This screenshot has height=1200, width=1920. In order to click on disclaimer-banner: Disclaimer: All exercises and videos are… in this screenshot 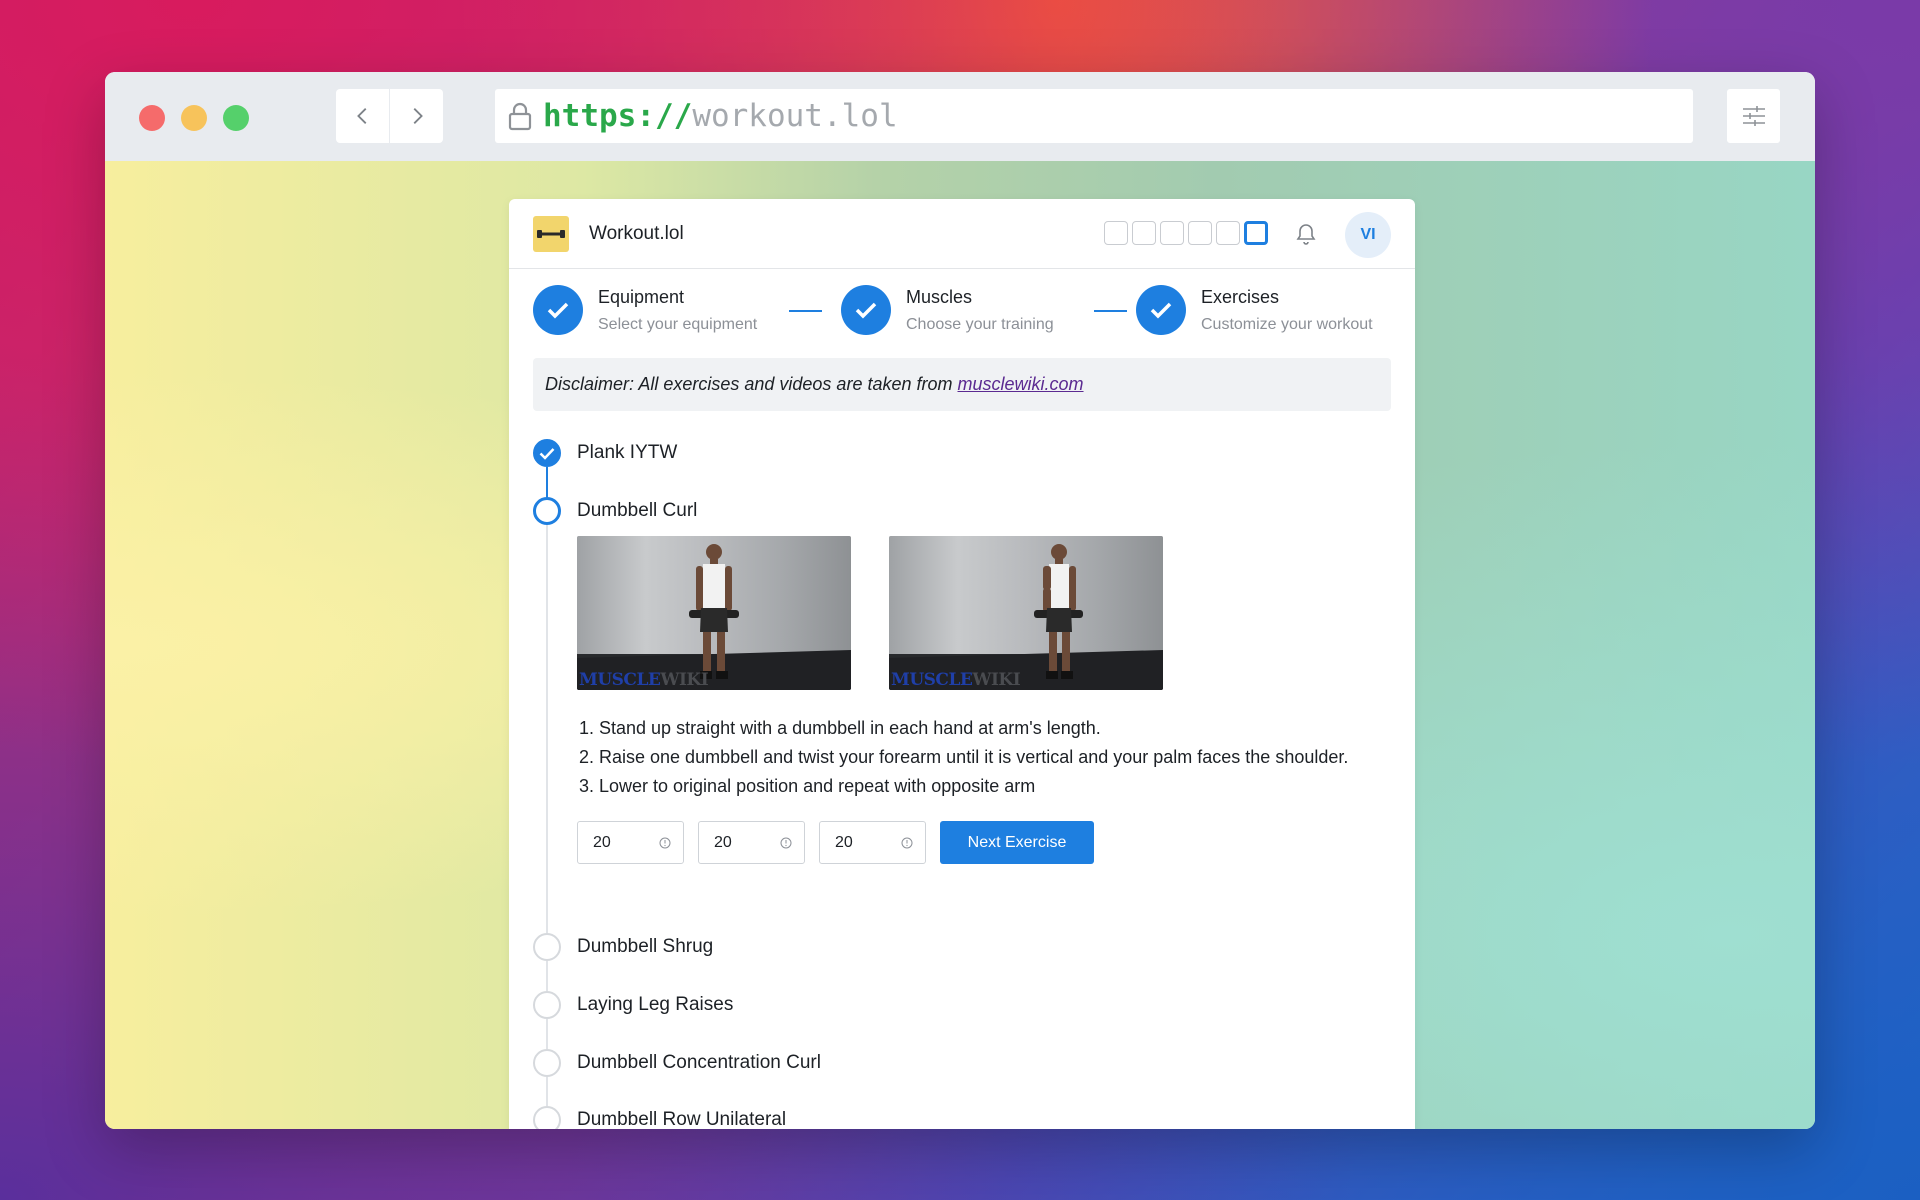, I will do `click(962, 384)`.